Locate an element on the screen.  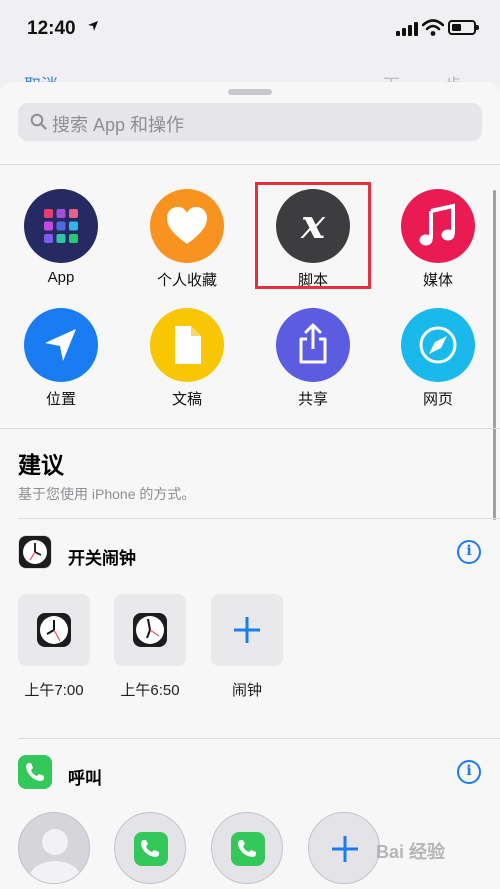
section-title: 建议 is located at coordinates (41, 465).